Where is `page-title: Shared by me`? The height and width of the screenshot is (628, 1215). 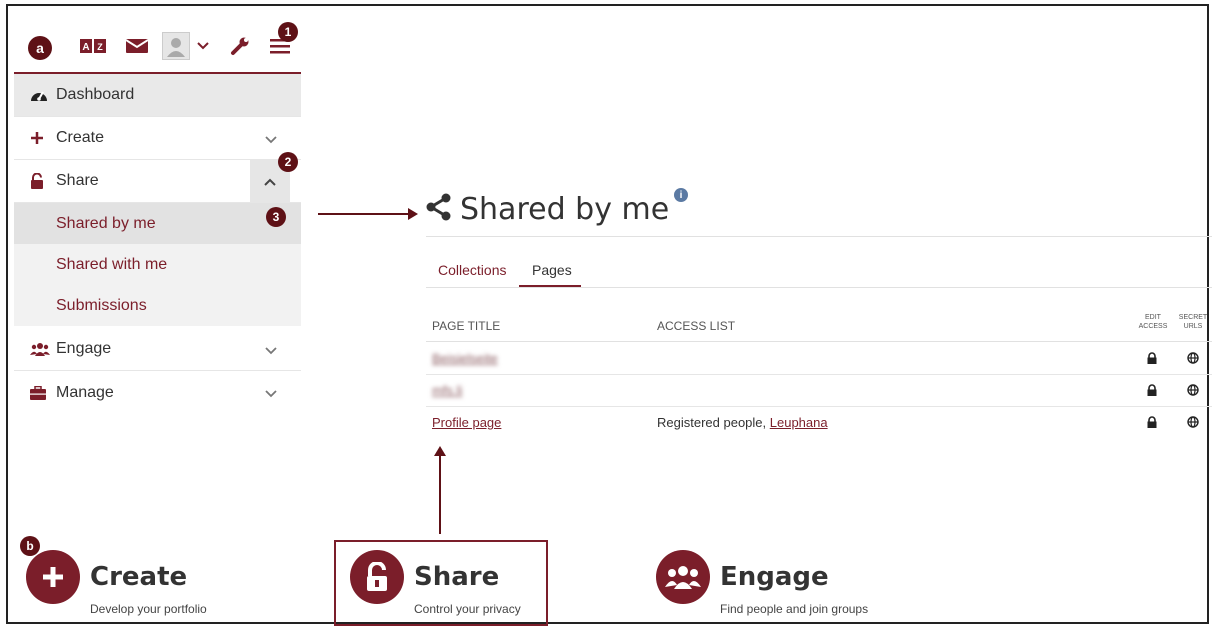
page-title: Shared by me is located at coordinates (565, 209).